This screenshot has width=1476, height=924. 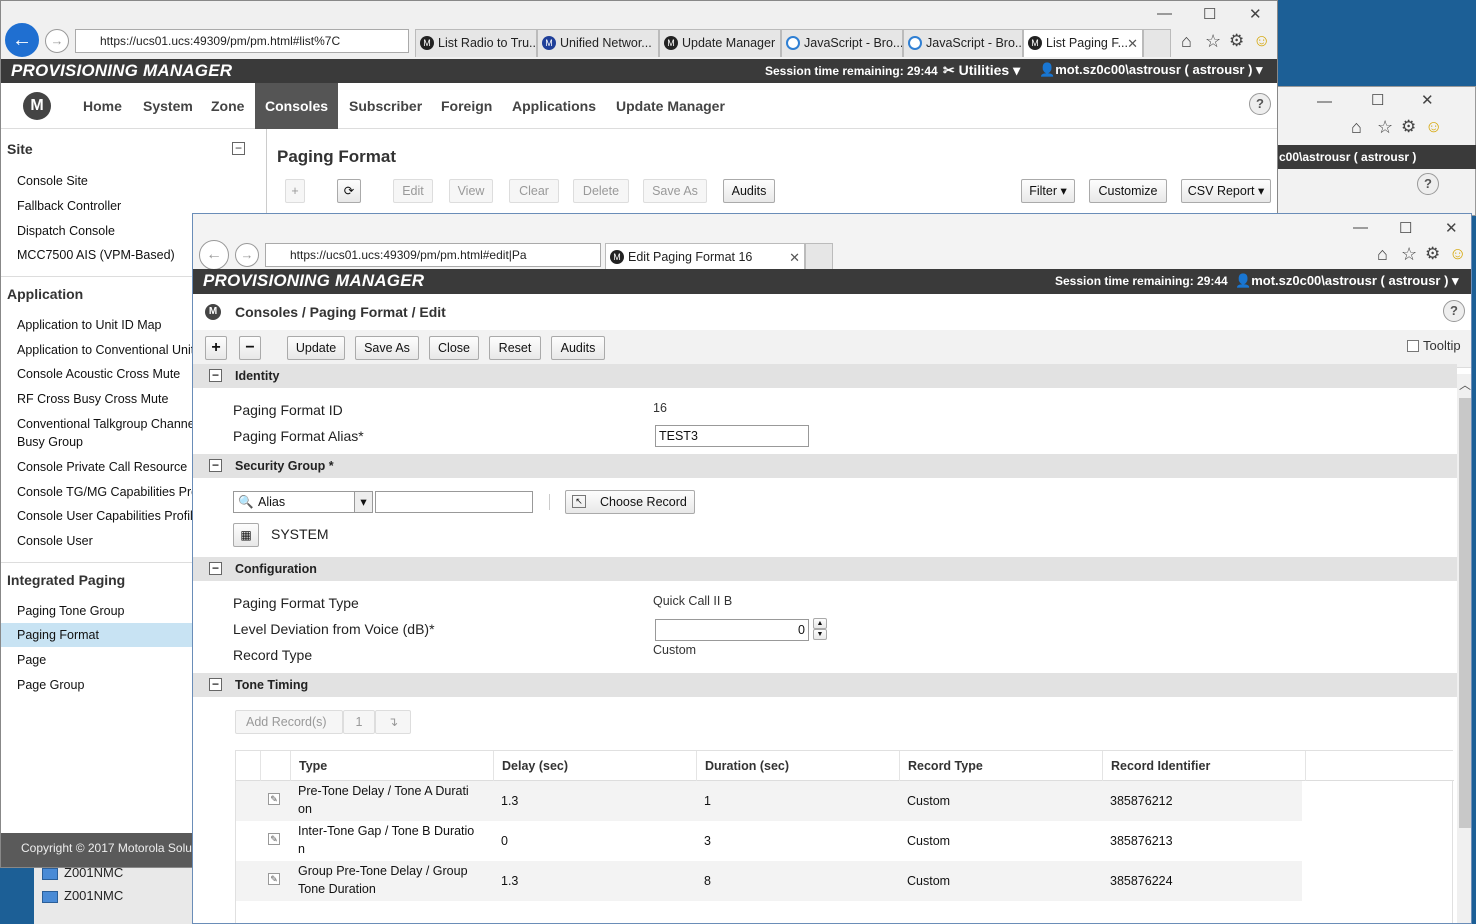 I want to click on paging-format-alias-input: TEST3, so click(x=732, y=436).